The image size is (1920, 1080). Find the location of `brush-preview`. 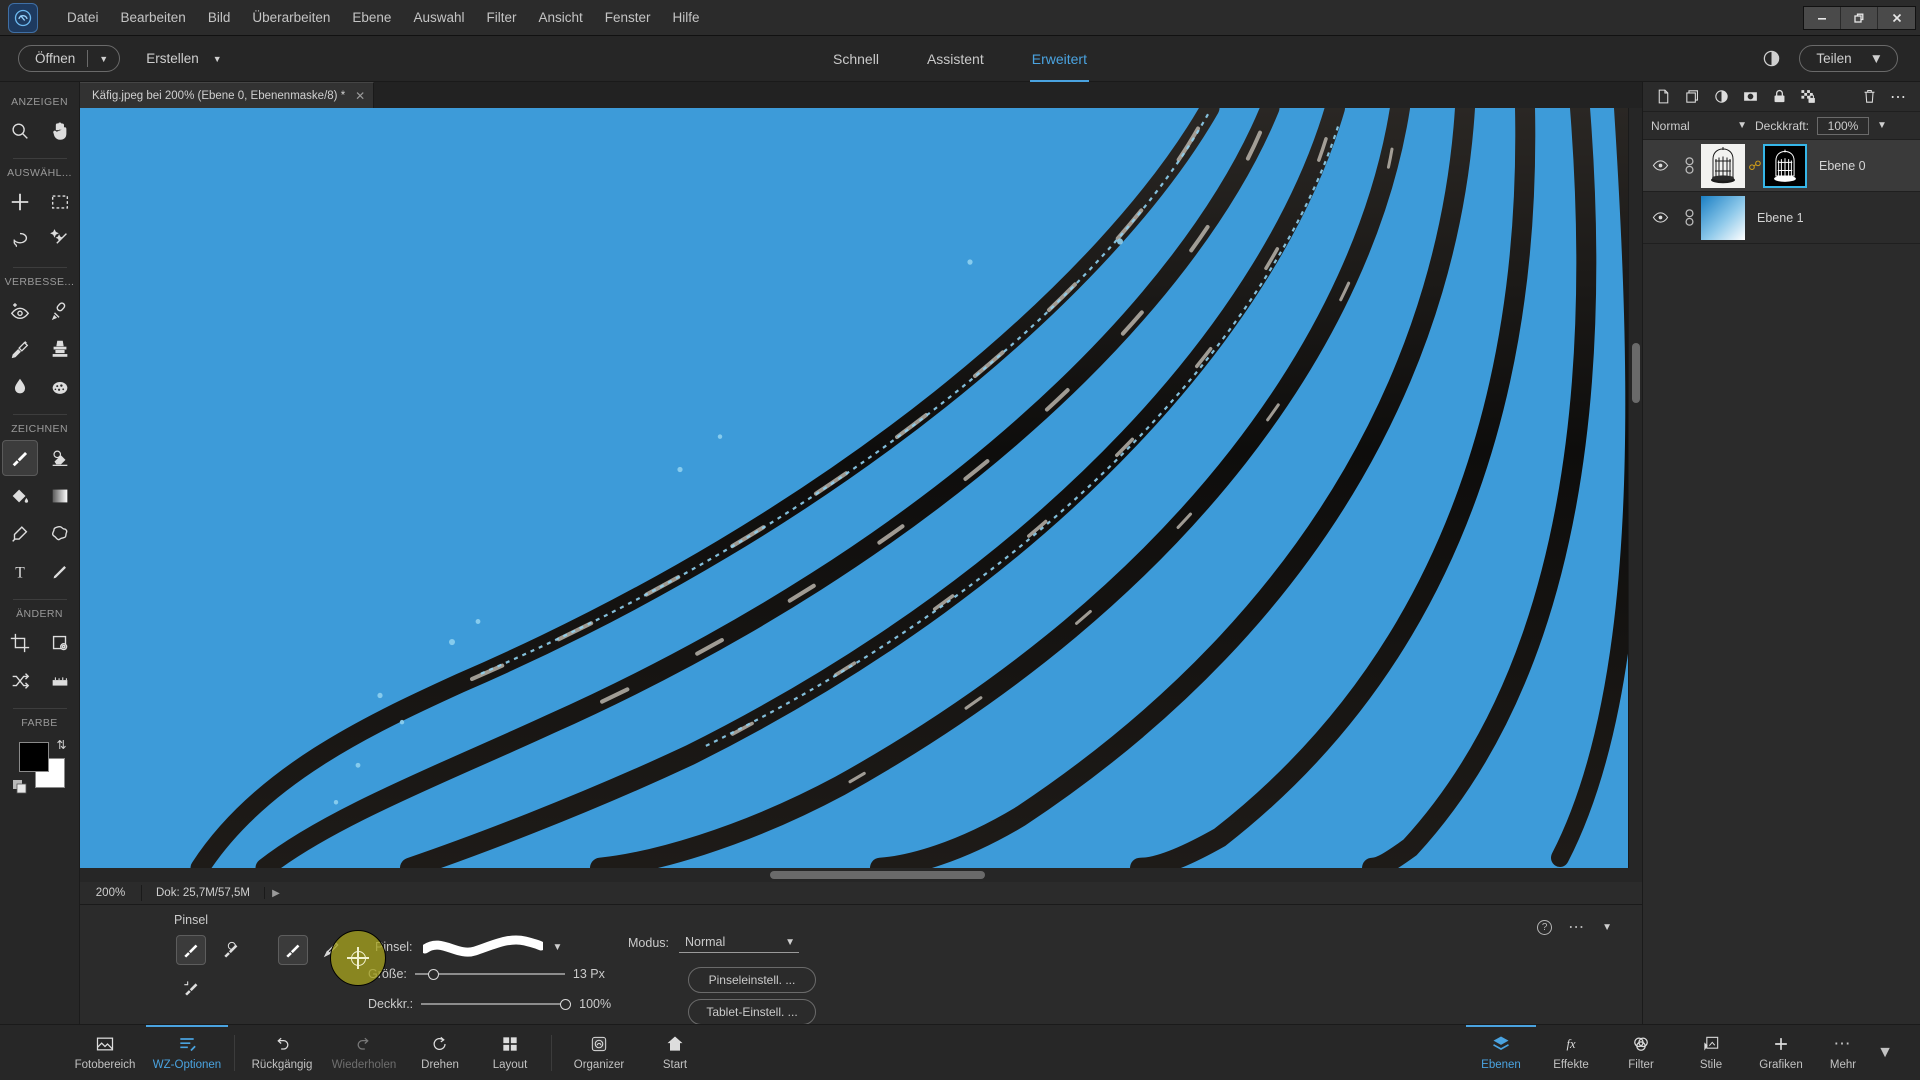

brush-preview is located at coordinates (482, 947).